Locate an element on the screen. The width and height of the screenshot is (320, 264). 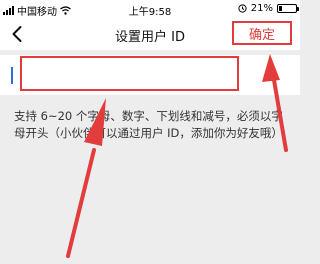
status-right: 21% is located at coordinates (268, 8).